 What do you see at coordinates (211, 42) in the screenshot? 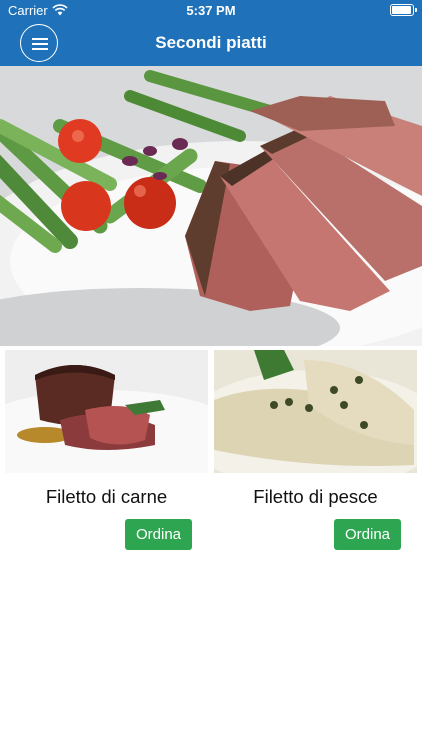
I see `page-title: Secondi piatti` at bounding box center [211, 42].